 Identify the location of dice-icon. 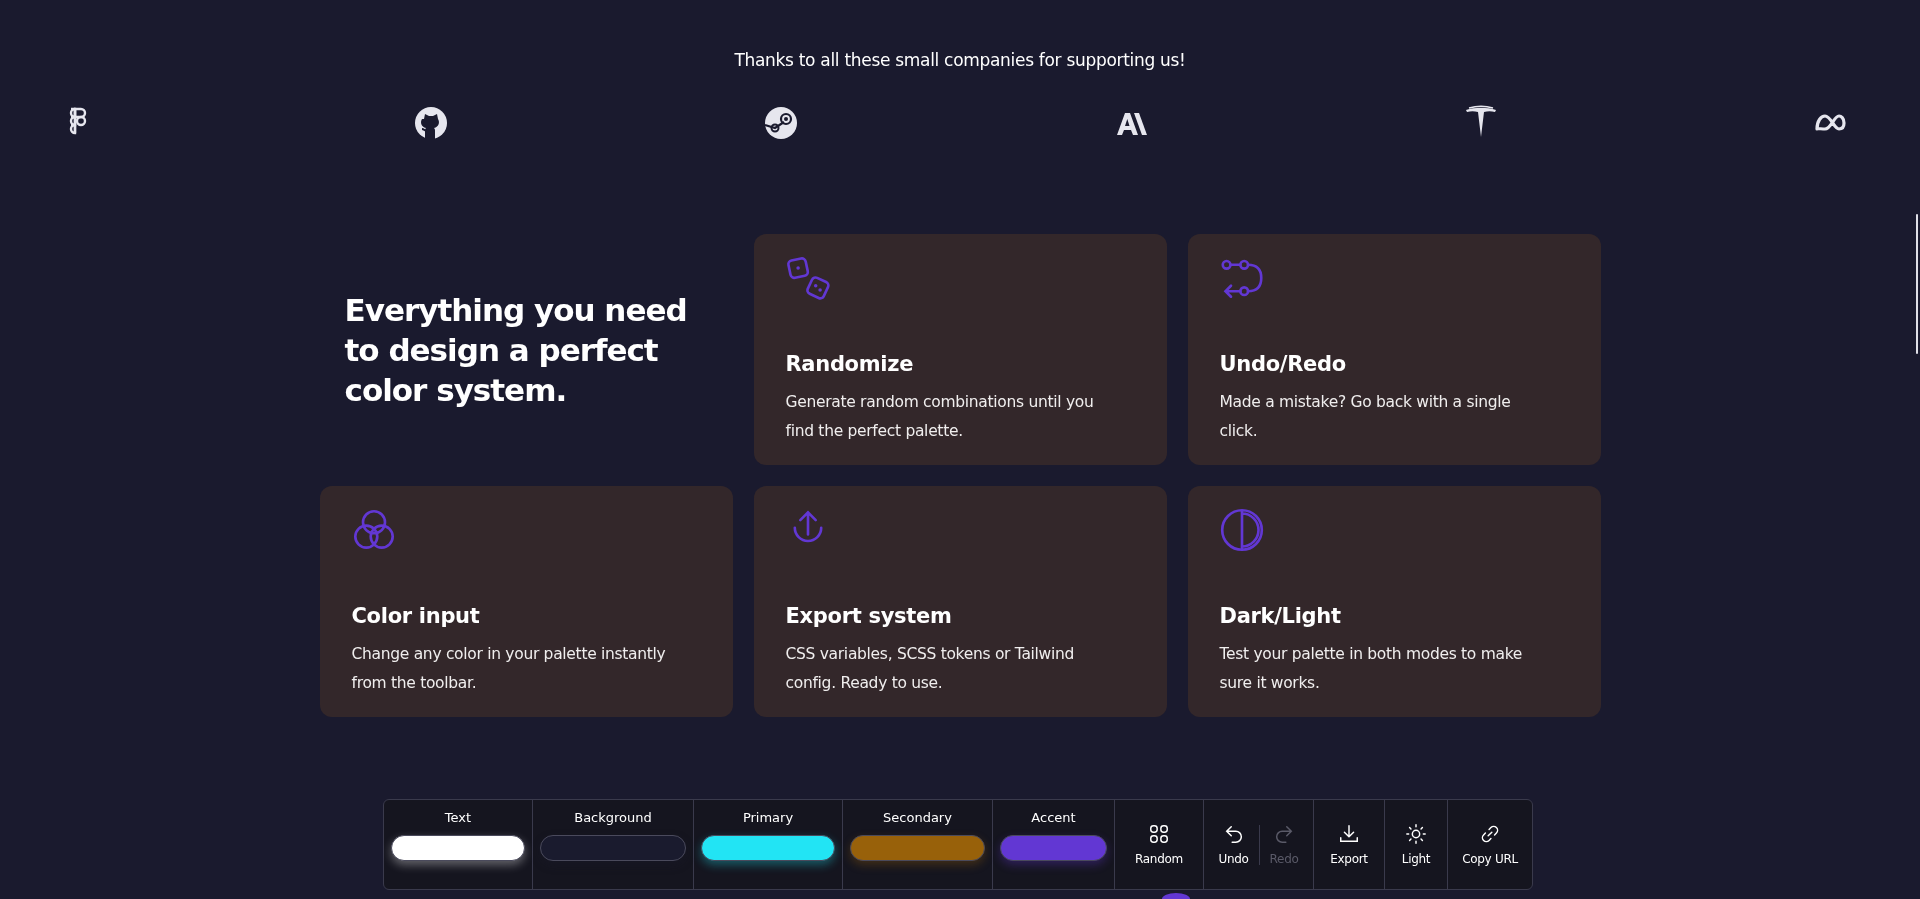
(807, 278).